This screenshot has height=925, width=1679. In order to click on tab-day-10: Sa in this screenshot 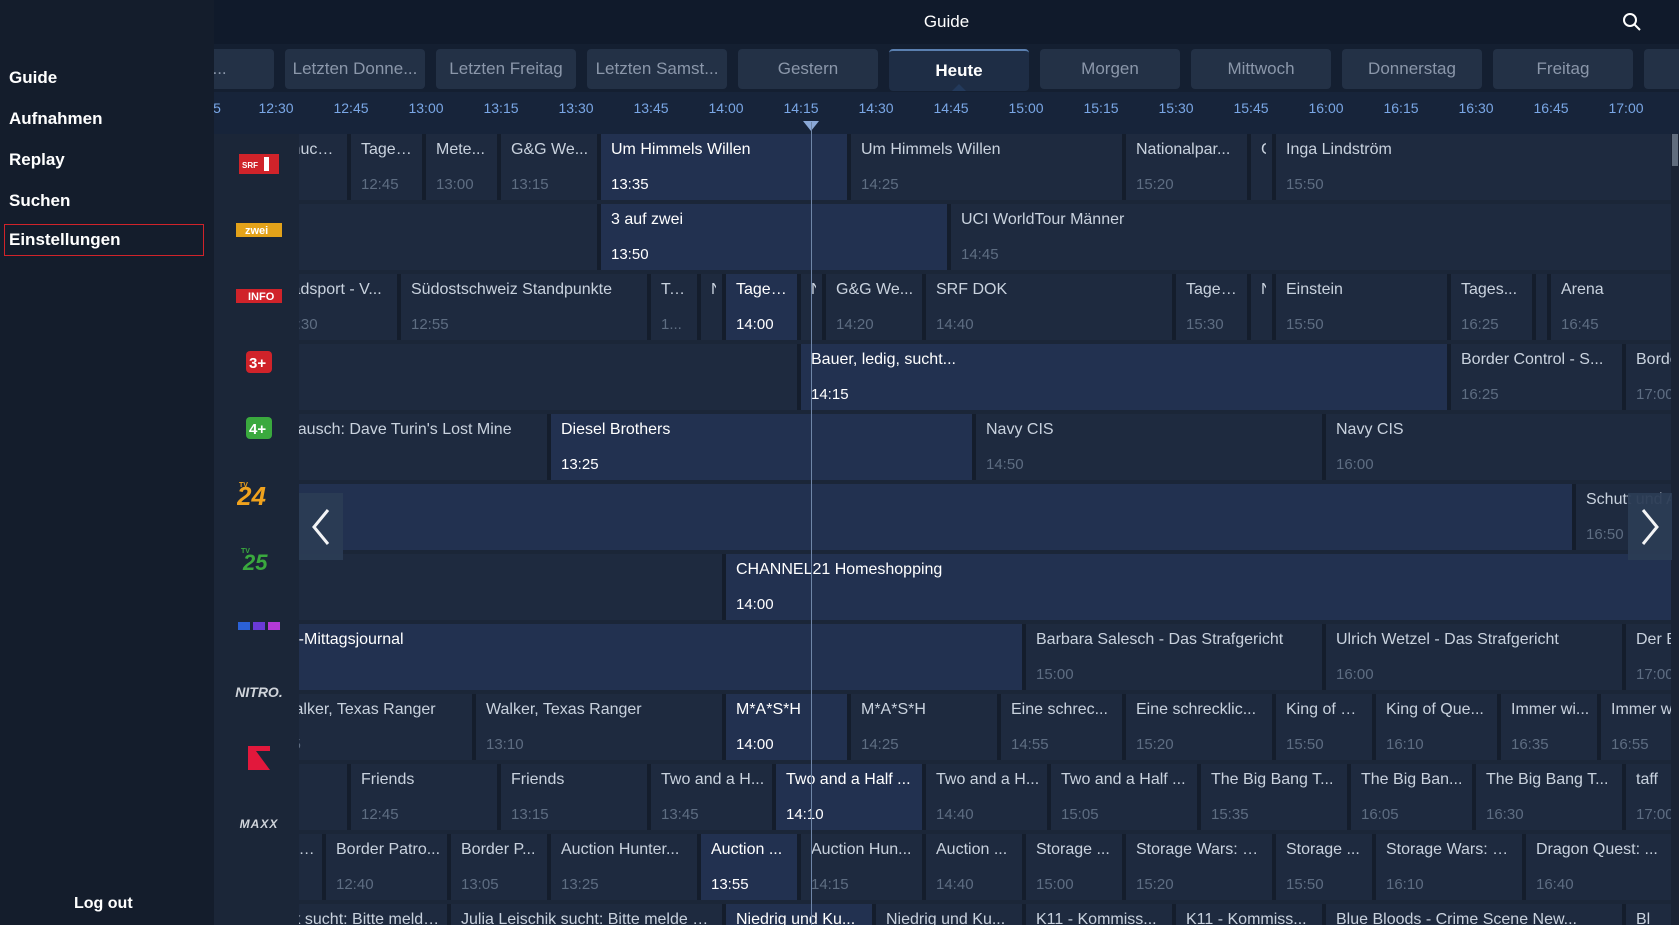, I will do `click(1661, 69)`.